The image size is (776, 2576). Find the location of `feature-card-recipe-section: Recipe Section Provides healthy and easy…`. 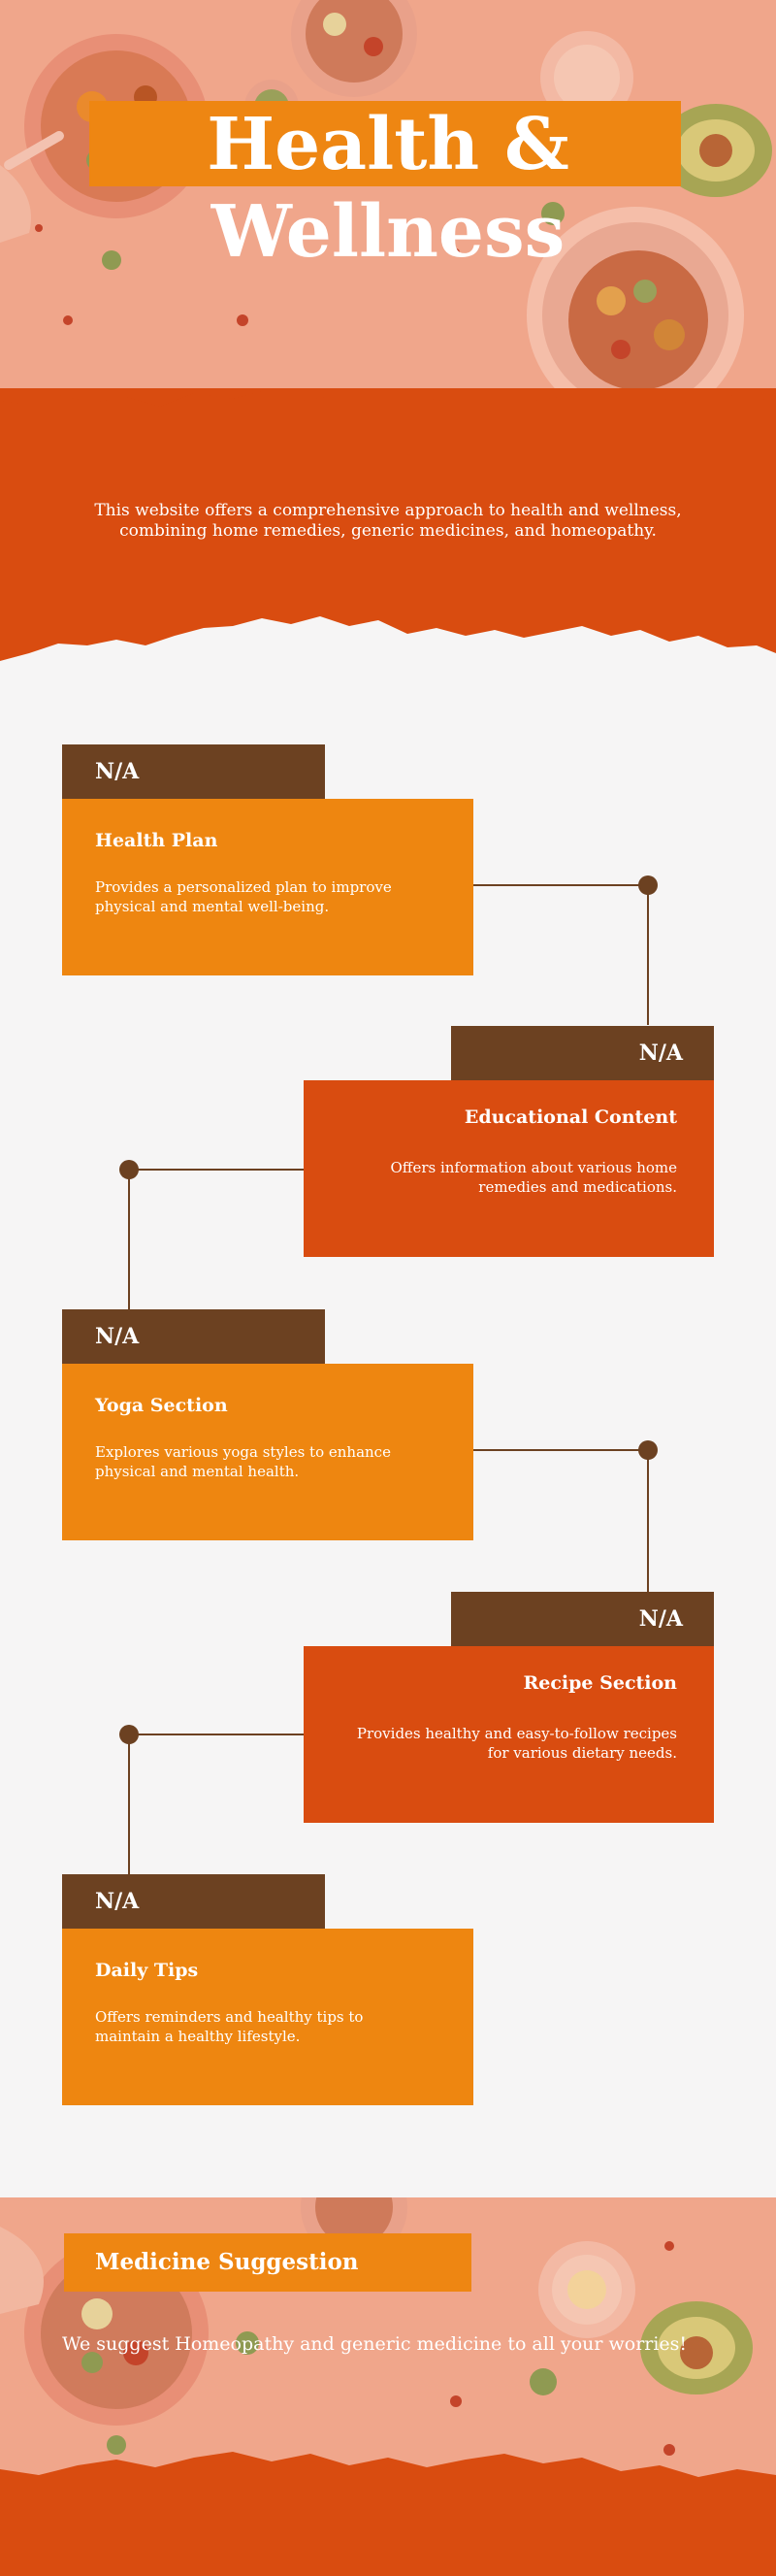

feature-card-recipe-section: Recipe Section Provides healthy and easy… is located at coordinates (509, 1734).